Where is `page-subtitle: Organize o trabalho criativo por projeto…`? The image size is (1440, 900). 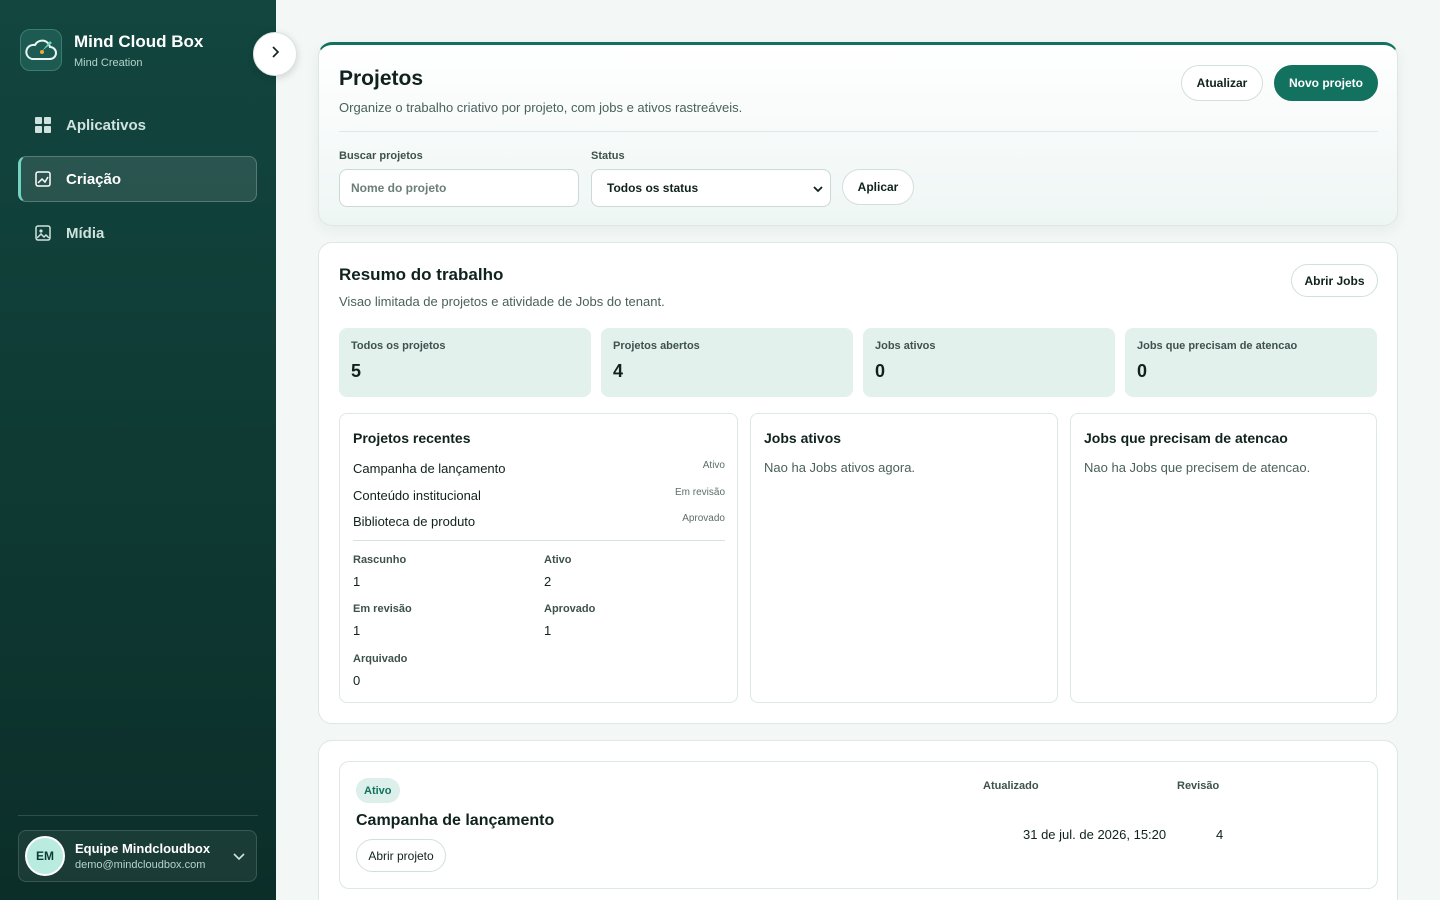 page-subtitle: Organize o trabalho criativo por projeto… is located at coordinates (541, 107).